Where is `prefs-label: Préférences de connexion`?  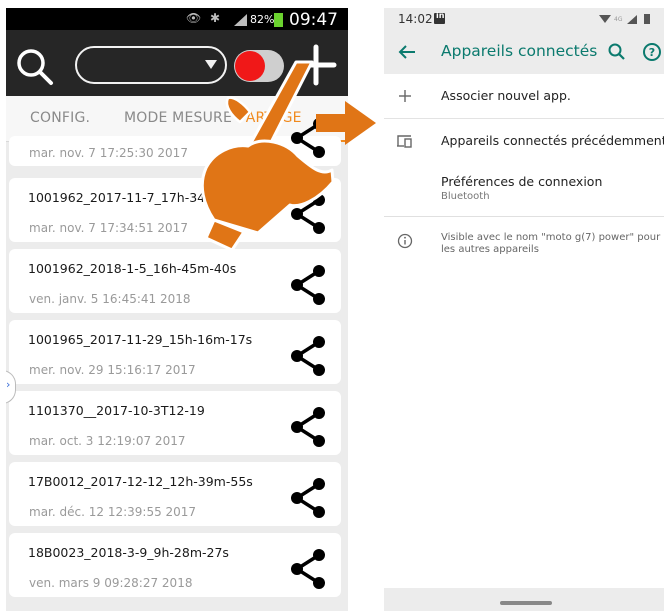 prefs-label: Préférences de connexion is located at coordinates (522, 181).